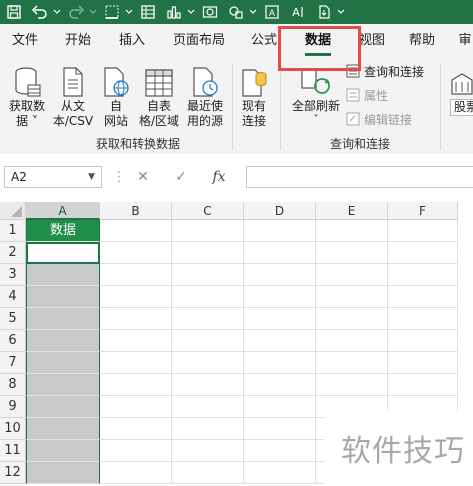 The height and width of the screenshot is (486, 473). Describe the element at coordinates (423, 385) in the screenshot. I see `cell-f8` at that location.